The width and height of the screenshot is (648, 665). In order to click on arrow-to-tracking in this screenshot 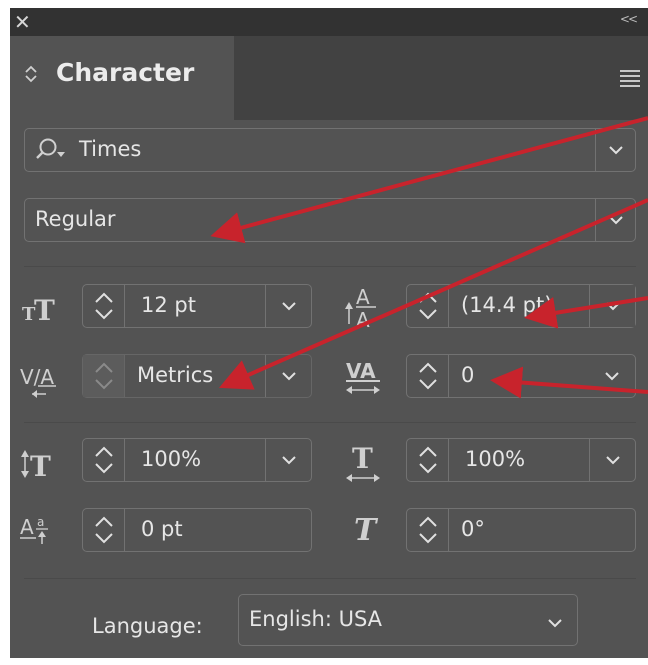, I will do `click(569, 382)`.